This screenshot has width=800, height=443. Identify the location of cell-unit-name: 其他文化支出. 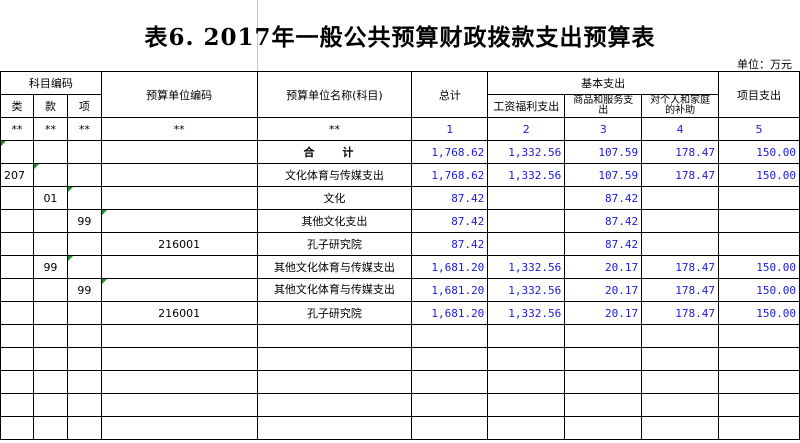
(334, 221).